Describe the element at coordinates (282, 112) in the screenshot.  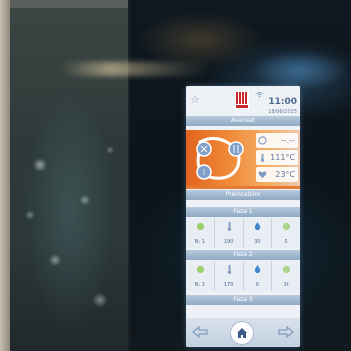
I see `clock-date: 18/06/2025` at that location.